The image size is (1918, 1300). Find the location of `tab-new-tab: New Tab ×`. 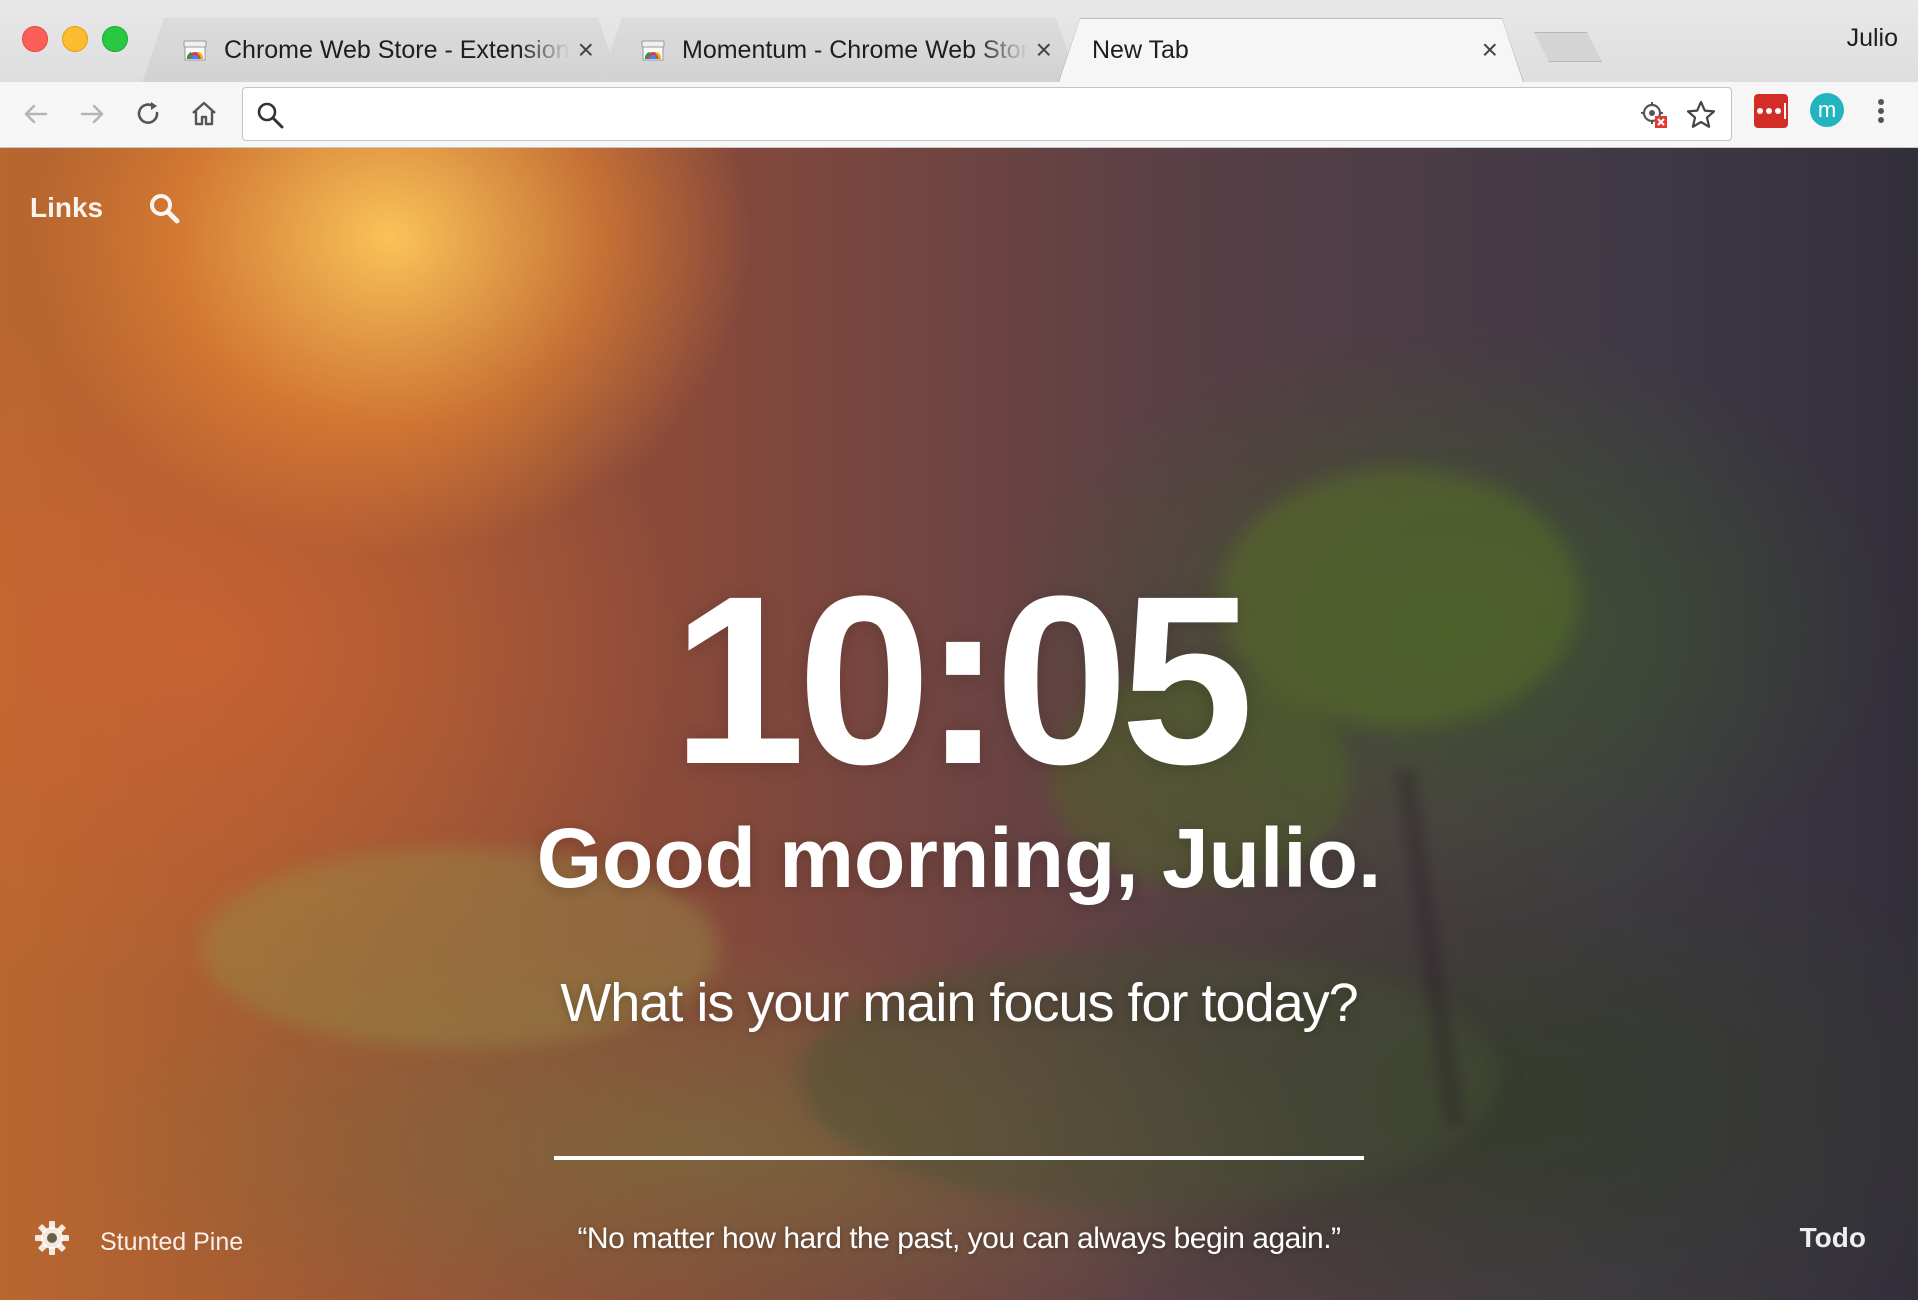

tab-new-tab: New Tab × is located at coordinates (1291, 50).